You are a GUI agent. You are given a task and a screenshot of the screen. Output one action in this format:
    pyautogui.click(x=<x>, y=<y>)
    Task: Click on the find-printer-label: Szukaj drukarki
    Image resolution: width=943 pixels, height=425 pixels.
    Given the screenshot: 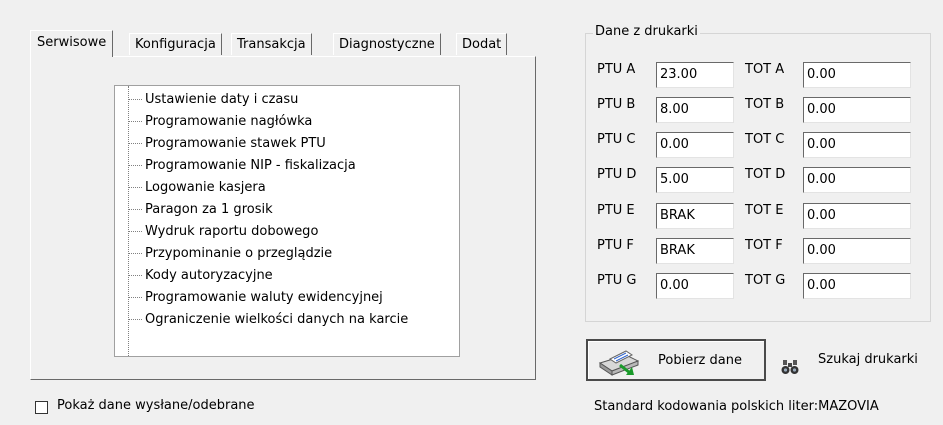 What is the action you would take?
    pyautogui.click(x=868, y=359)
    